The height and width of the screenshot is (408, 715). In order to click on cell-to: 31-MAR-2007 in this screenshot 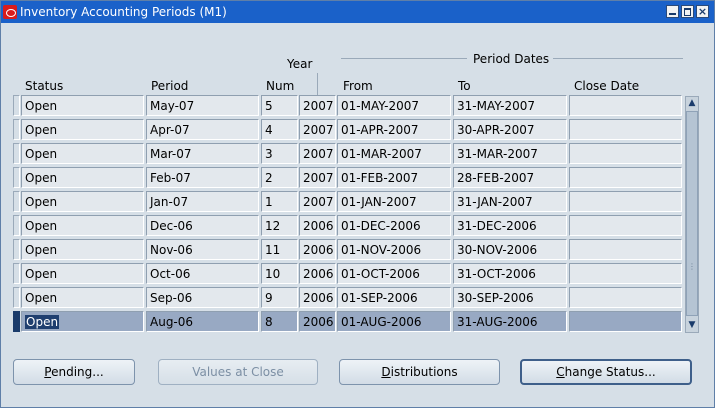, I will do `click(510, 153)`.